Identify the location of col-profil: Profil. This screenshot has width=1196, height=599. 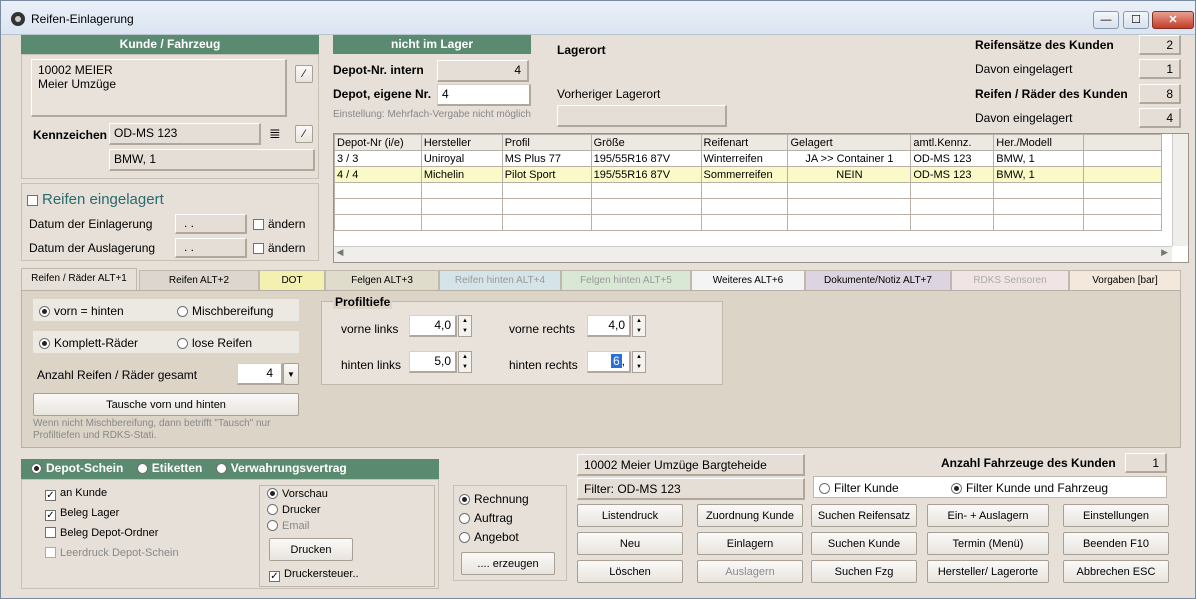
(546, 142).